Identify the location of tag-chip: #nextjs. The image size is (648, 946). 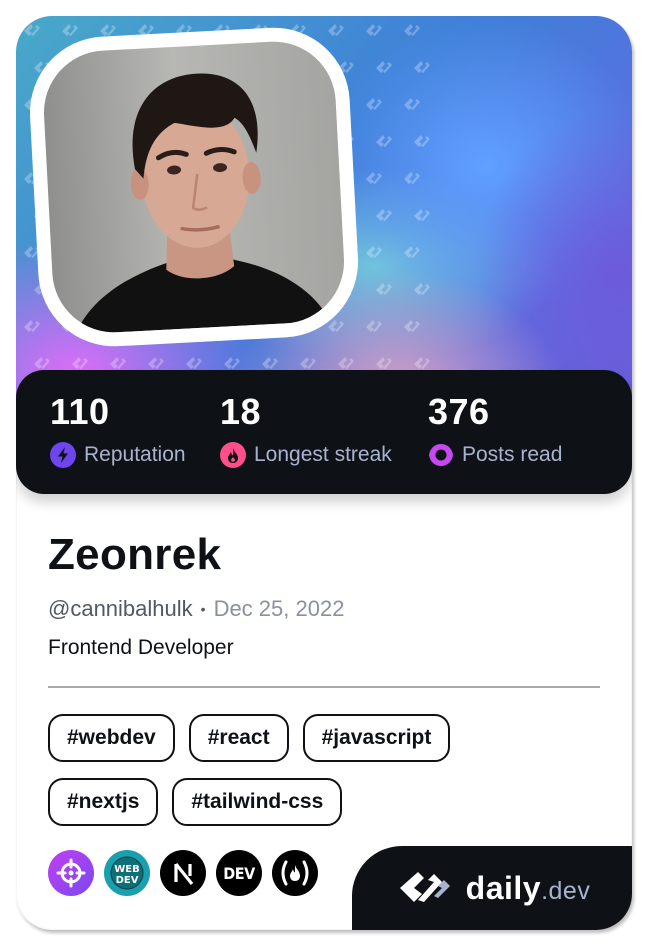
(103, 802).